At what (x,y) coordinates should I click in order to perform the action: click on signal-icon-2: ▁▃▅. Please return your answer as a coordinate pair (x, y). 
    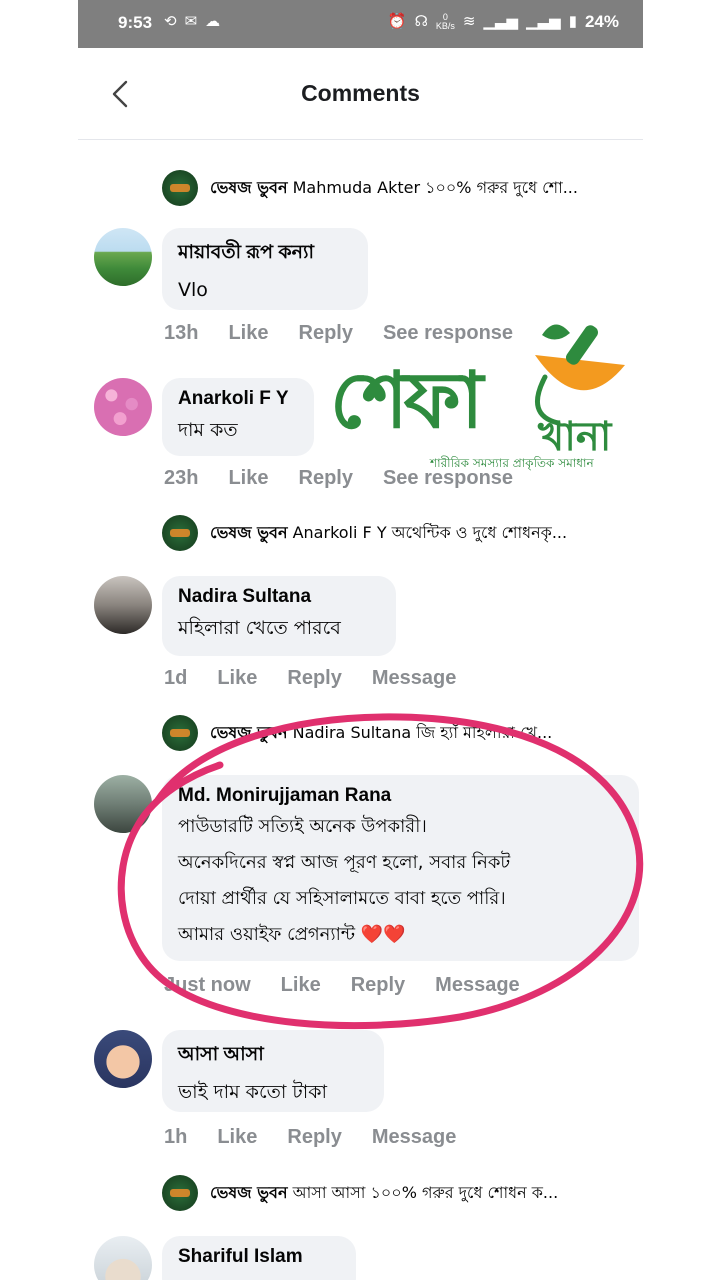
    Looking at the image, I should click on (543, 21).